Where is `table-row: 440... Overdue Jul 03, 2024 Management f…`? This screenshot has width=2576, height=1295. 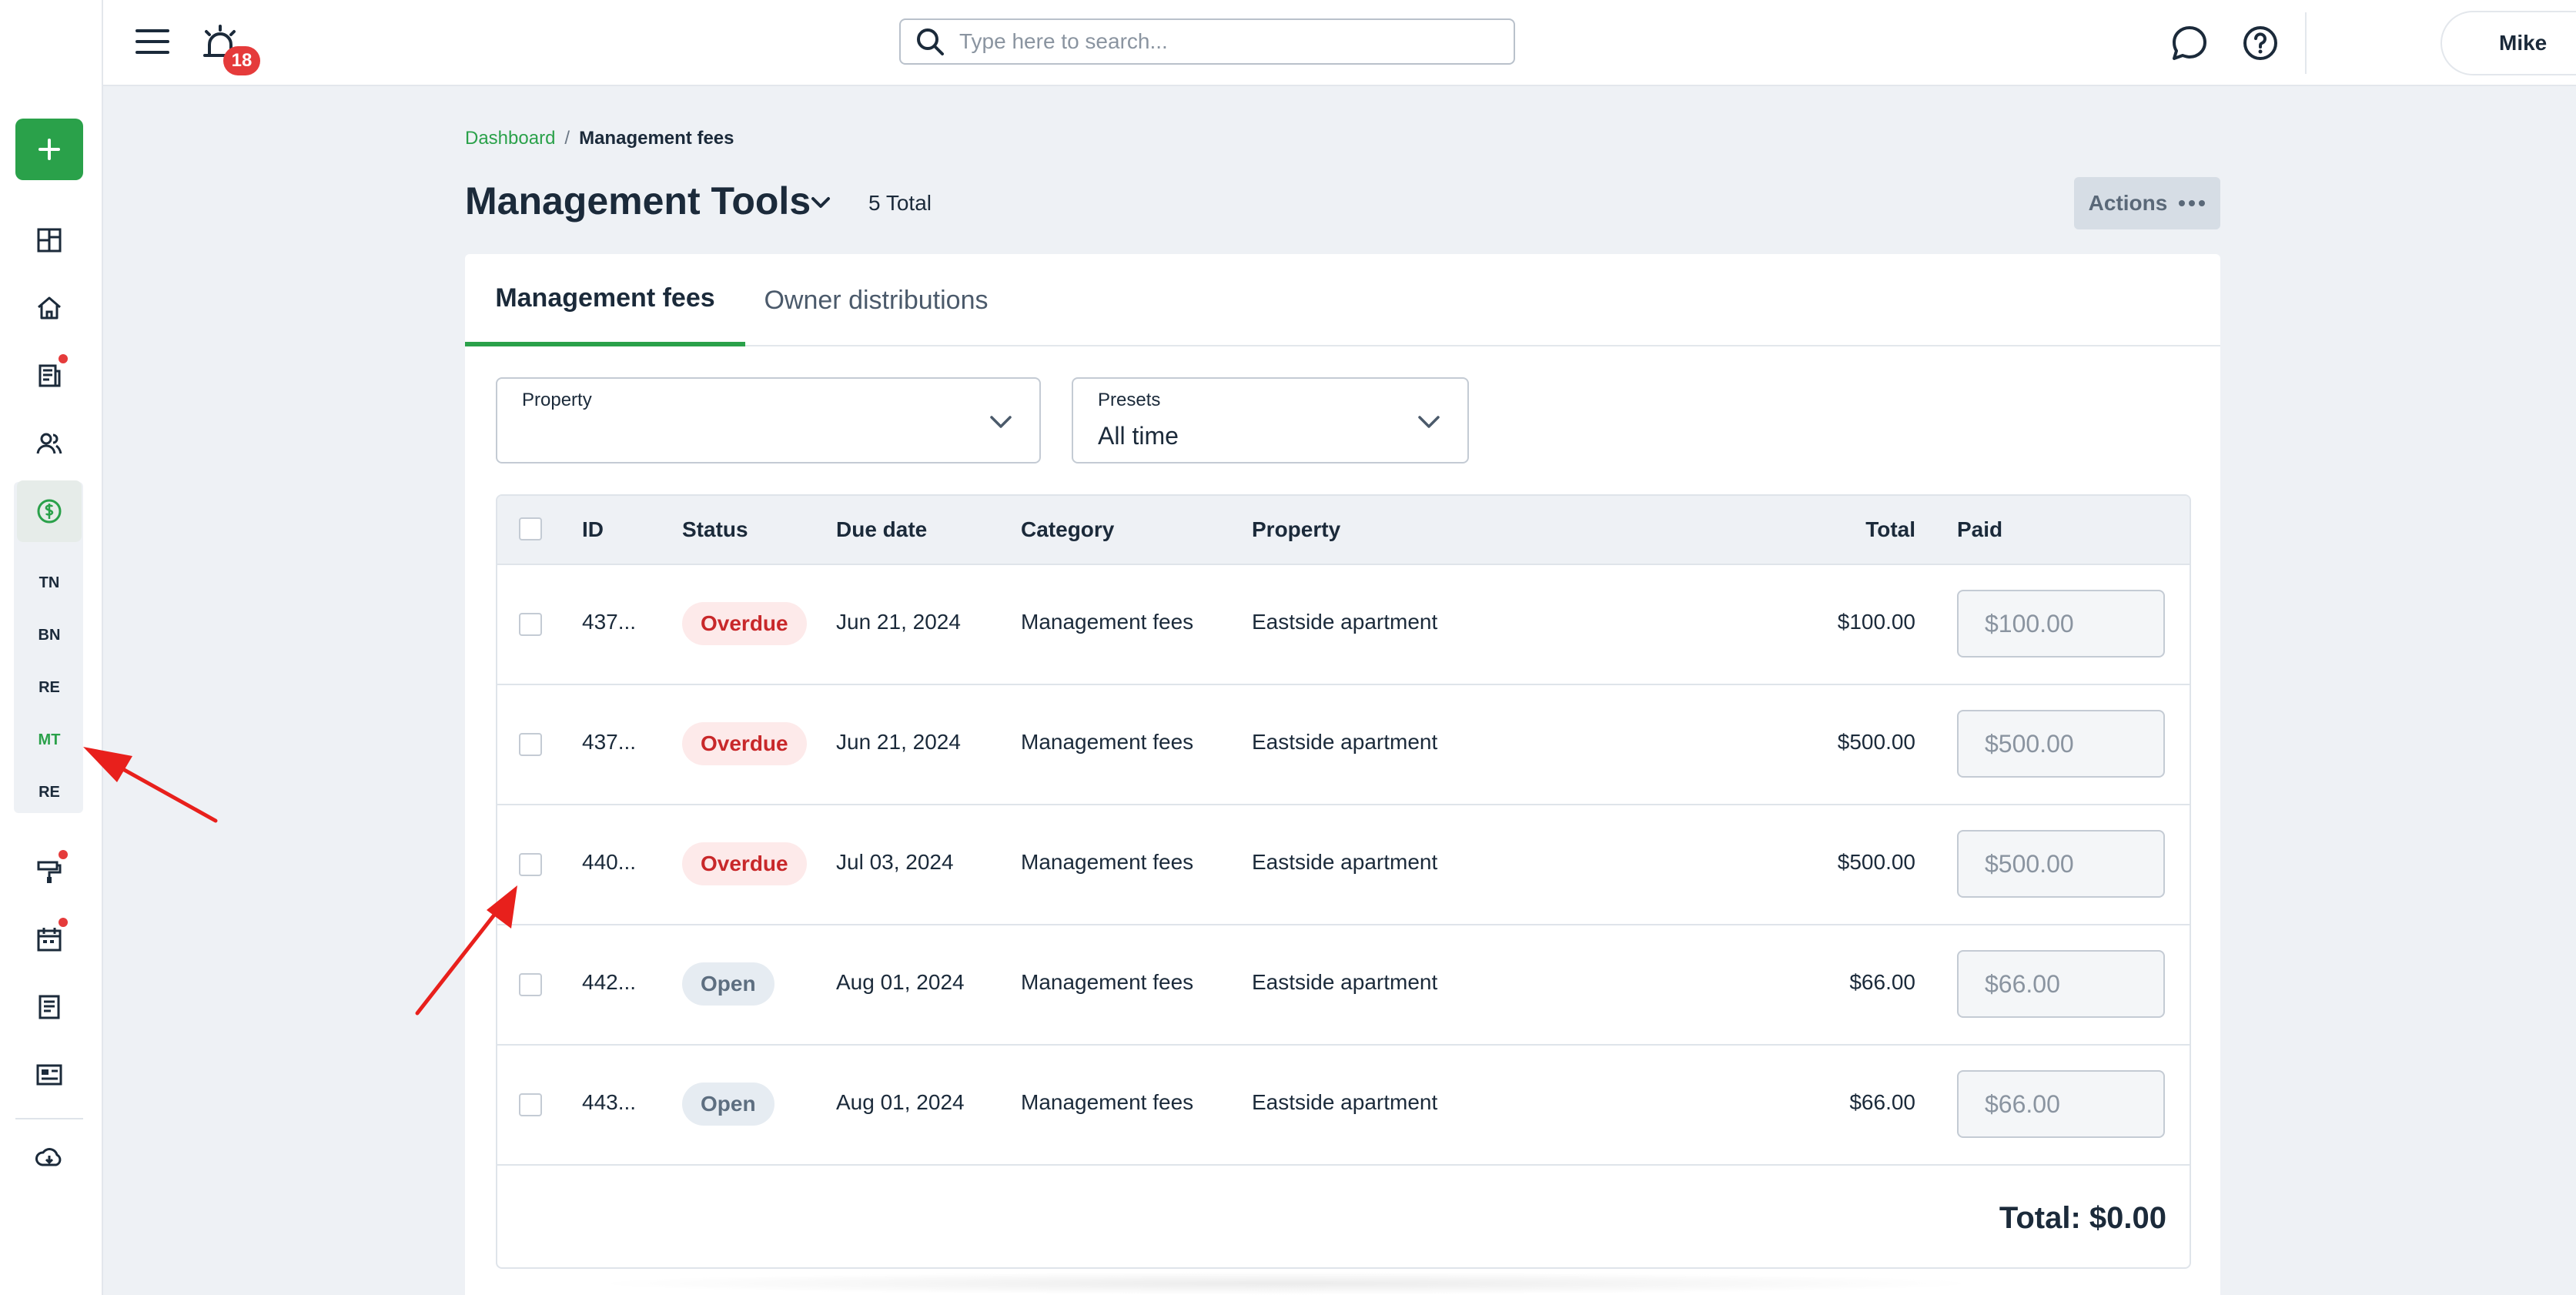
table-row: 440... Overdue Jul 03, 2024 Management f… is located at coordinates (1344, 865).